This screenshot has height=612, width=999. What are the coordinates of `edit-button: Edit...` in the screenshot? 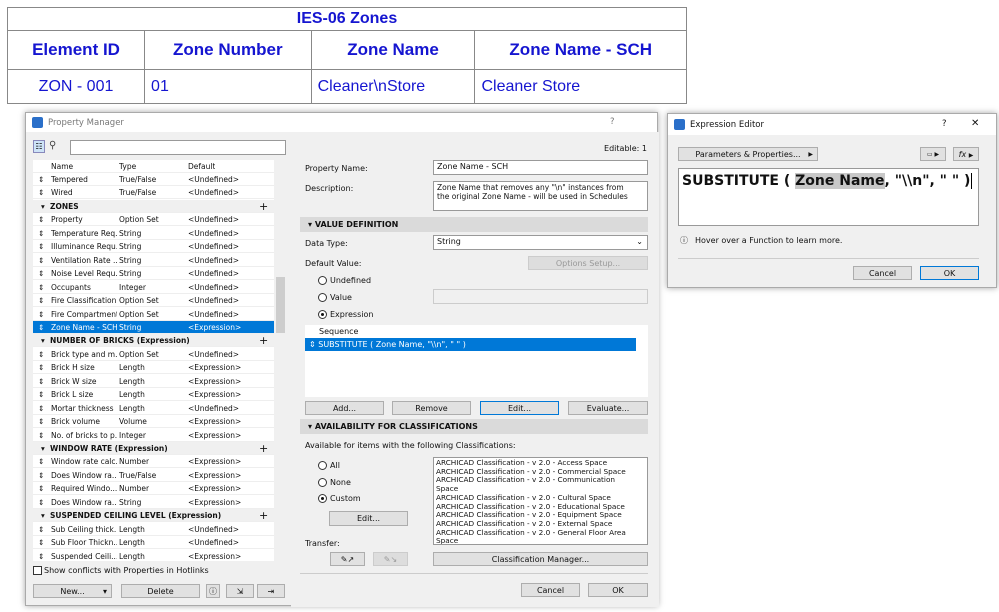 It's located at (519, 408).